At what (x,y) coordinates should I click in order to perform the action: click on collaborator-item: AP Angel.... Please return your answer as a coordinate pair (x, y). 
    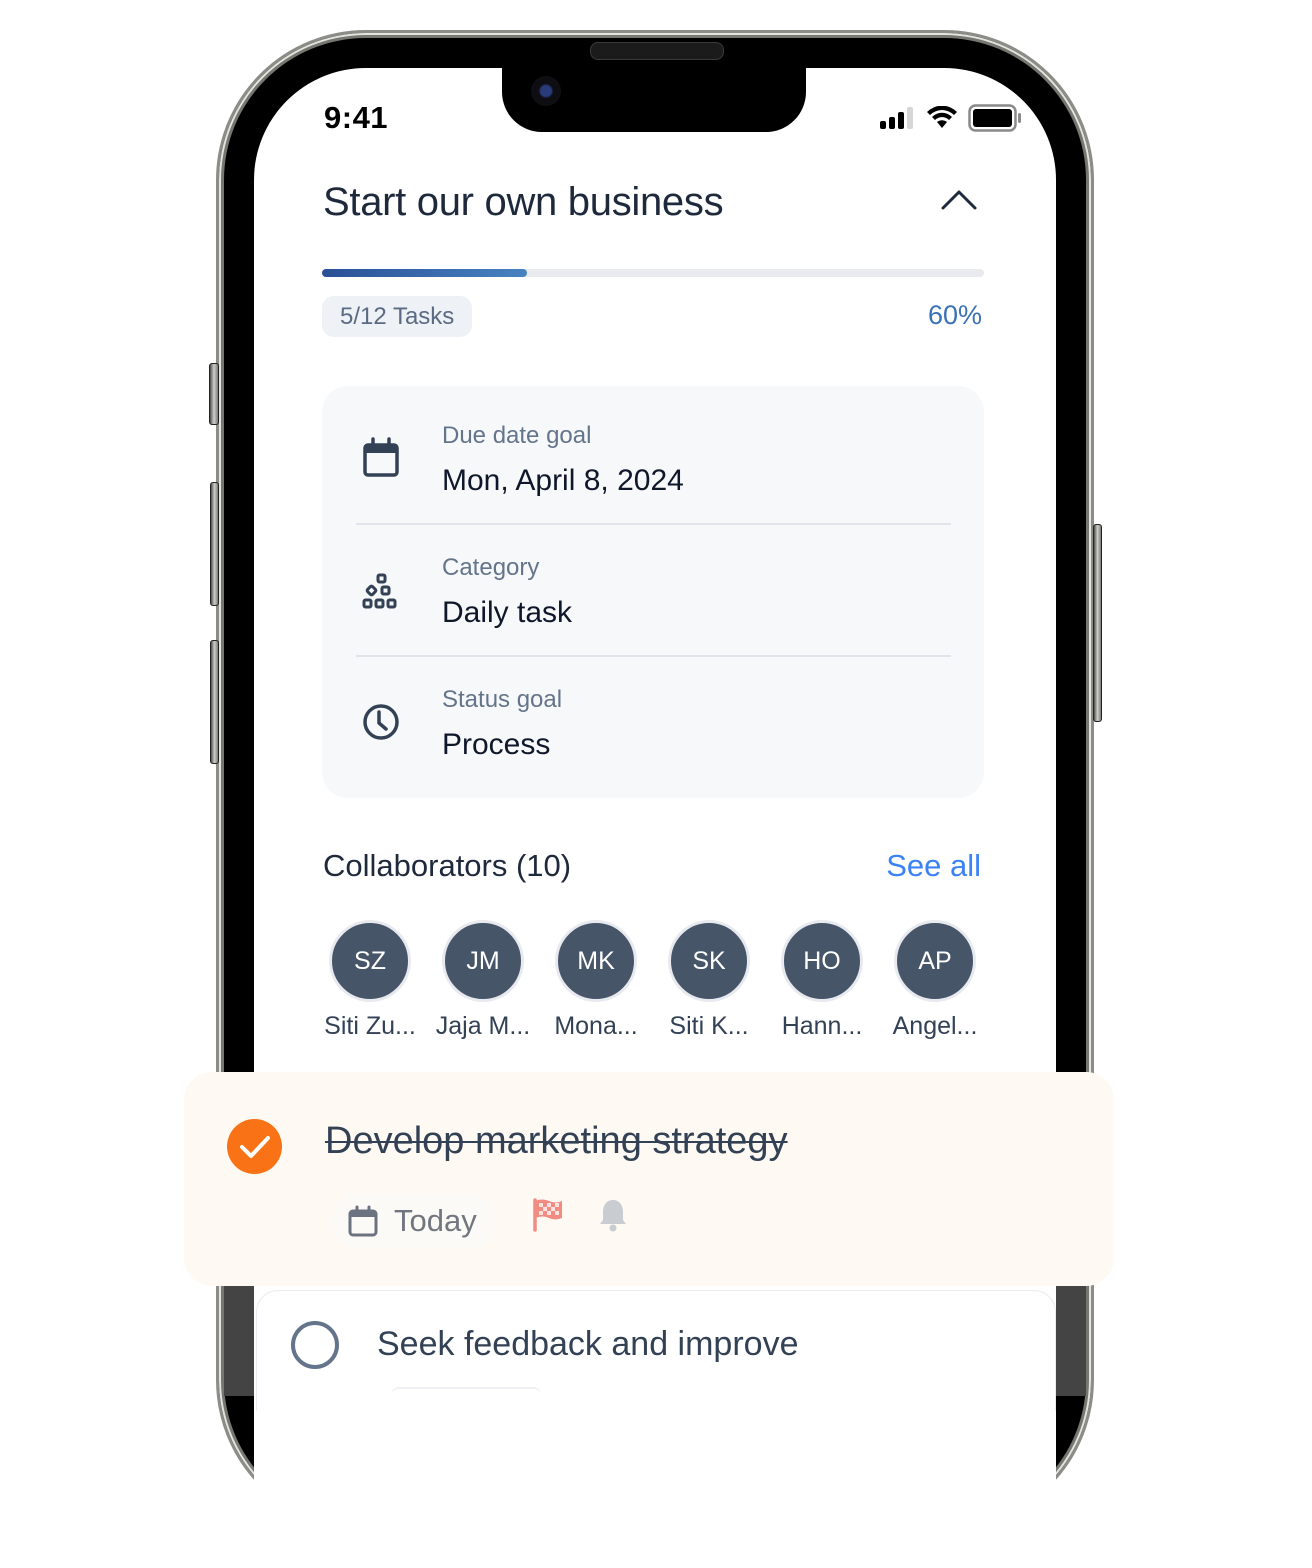
    Looking at the image, I should click on (935, 980).